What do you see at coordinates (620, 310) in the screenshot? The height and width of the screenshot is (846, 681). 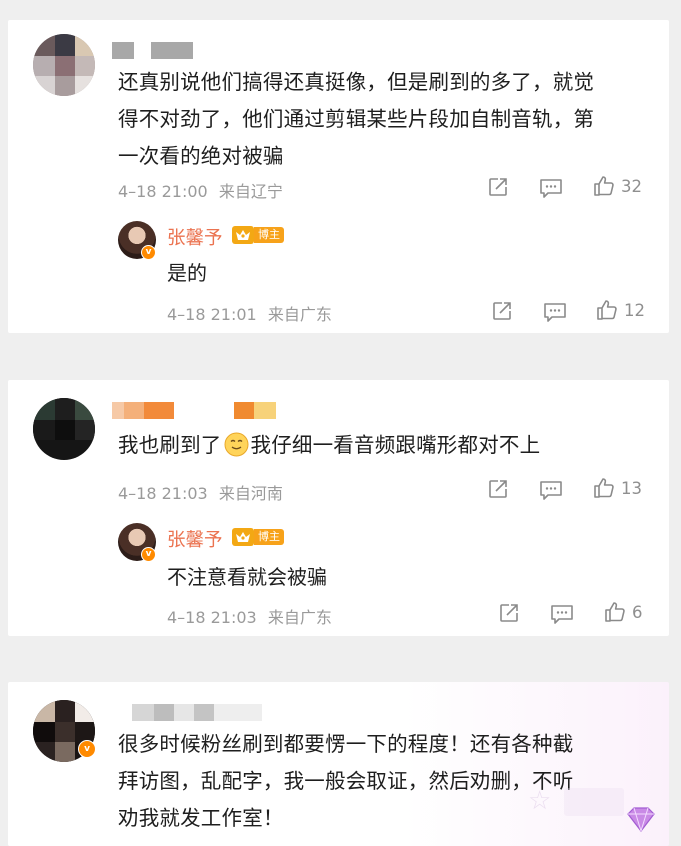 I see `reply-like-button: 12` at bounding box center [620, 310].